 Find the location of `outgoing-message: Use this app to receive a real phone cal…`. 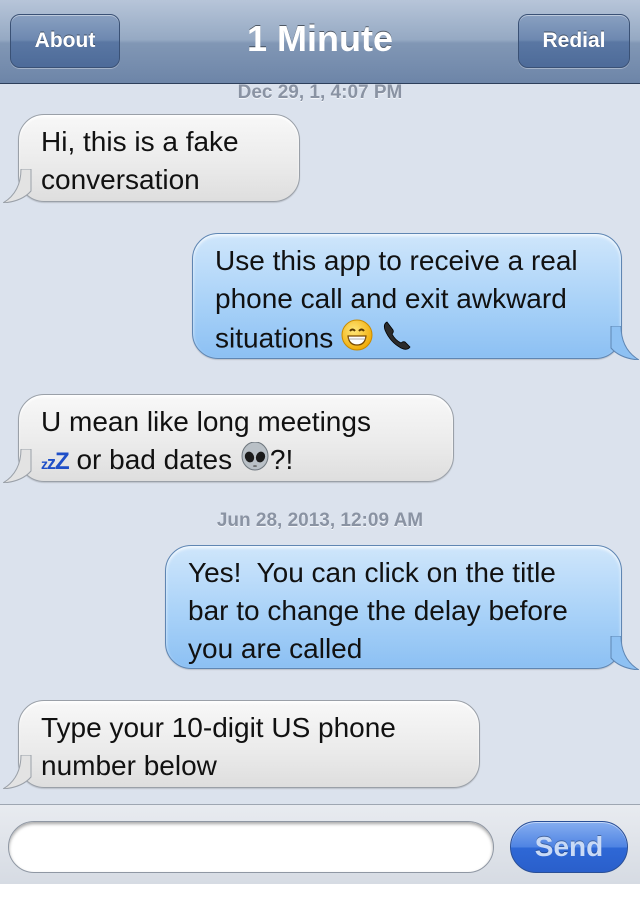

outgoing-message: Use this app to receive a real phone cal… is located at coordinates (415, 297).